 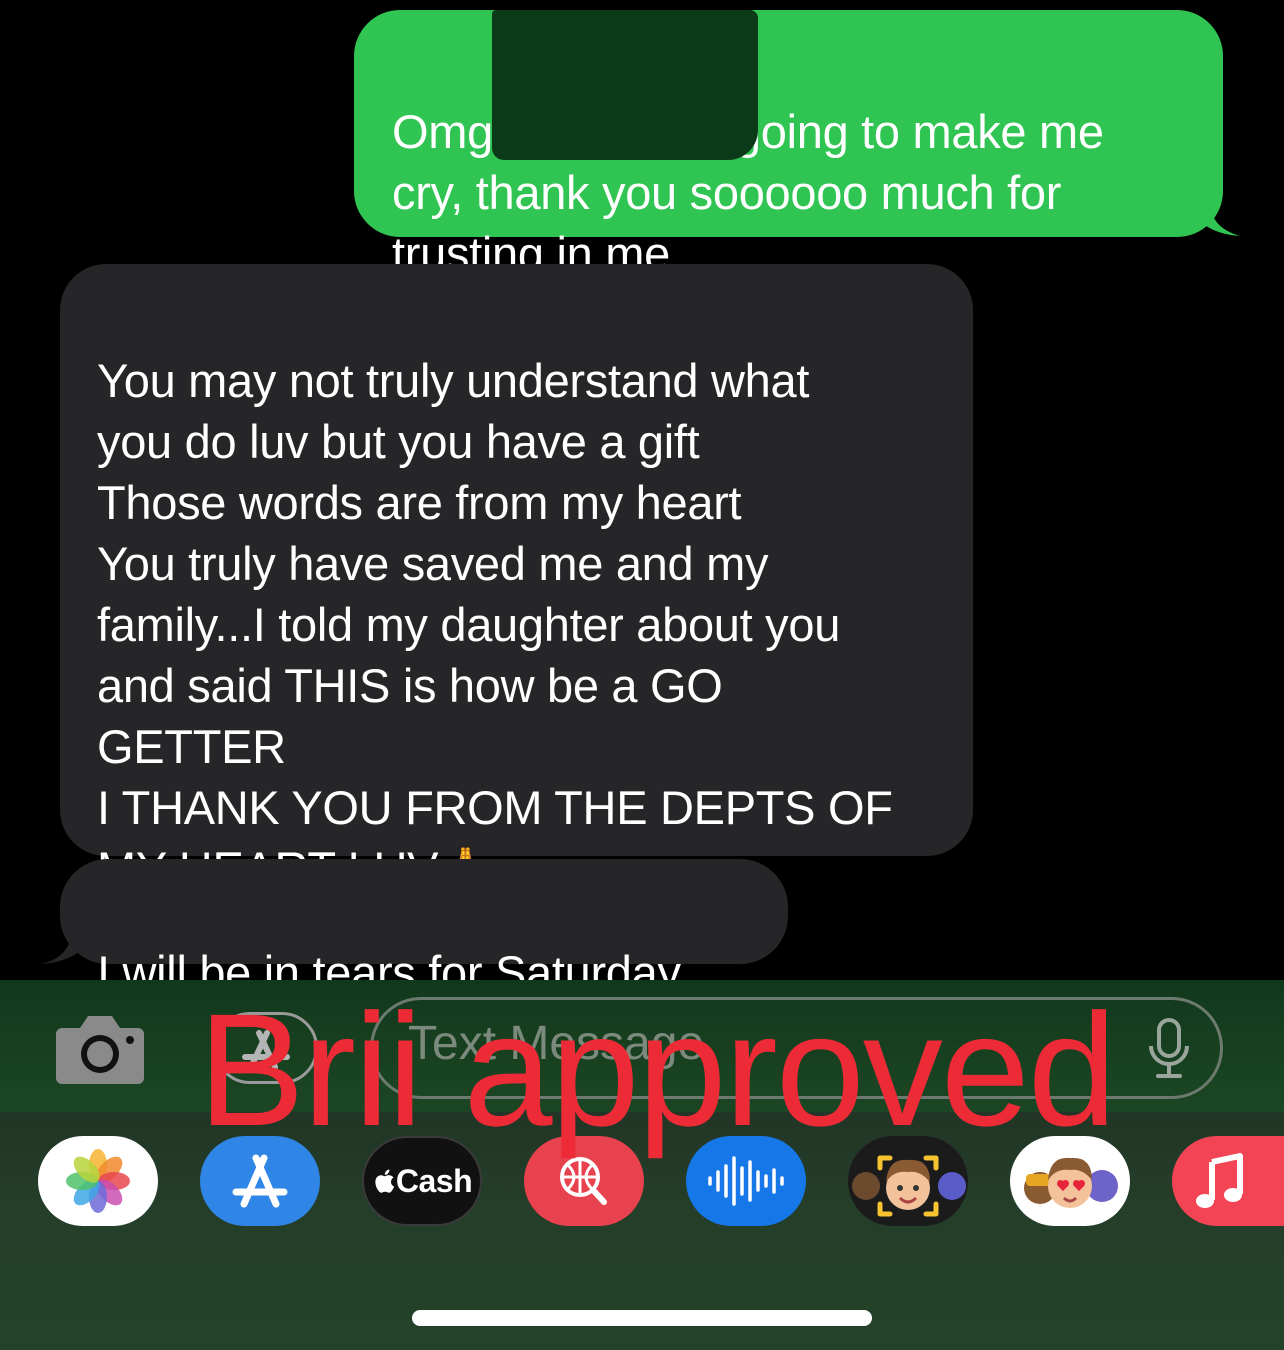 What do you see at coordinates (424, 929) in the screenshot?
I see `received-message-bubble: I will be in tears for Saturday` at bounding box center [424, 929].